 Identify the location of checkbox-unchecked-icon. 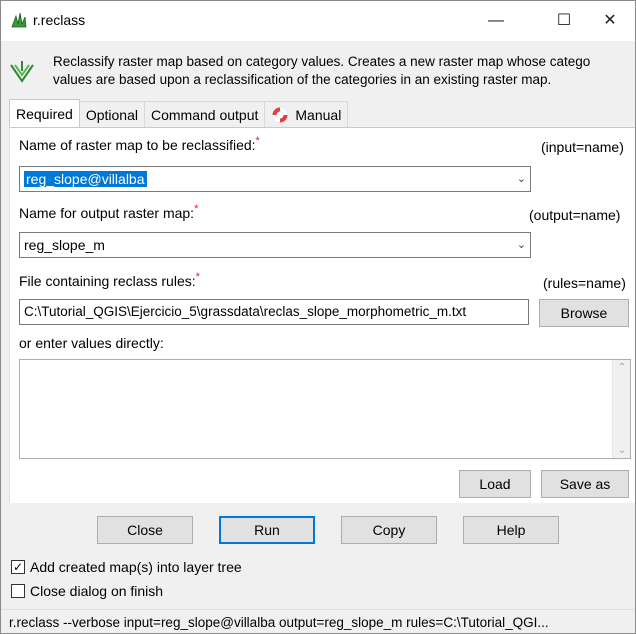
(18, 591).